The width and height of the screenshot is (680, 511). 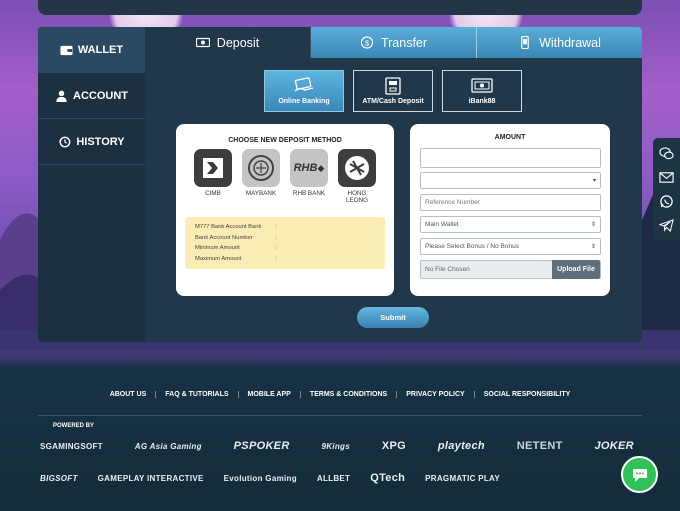 I want to click on bank-maybank: MAYBANK, so click(x=261, y=176).